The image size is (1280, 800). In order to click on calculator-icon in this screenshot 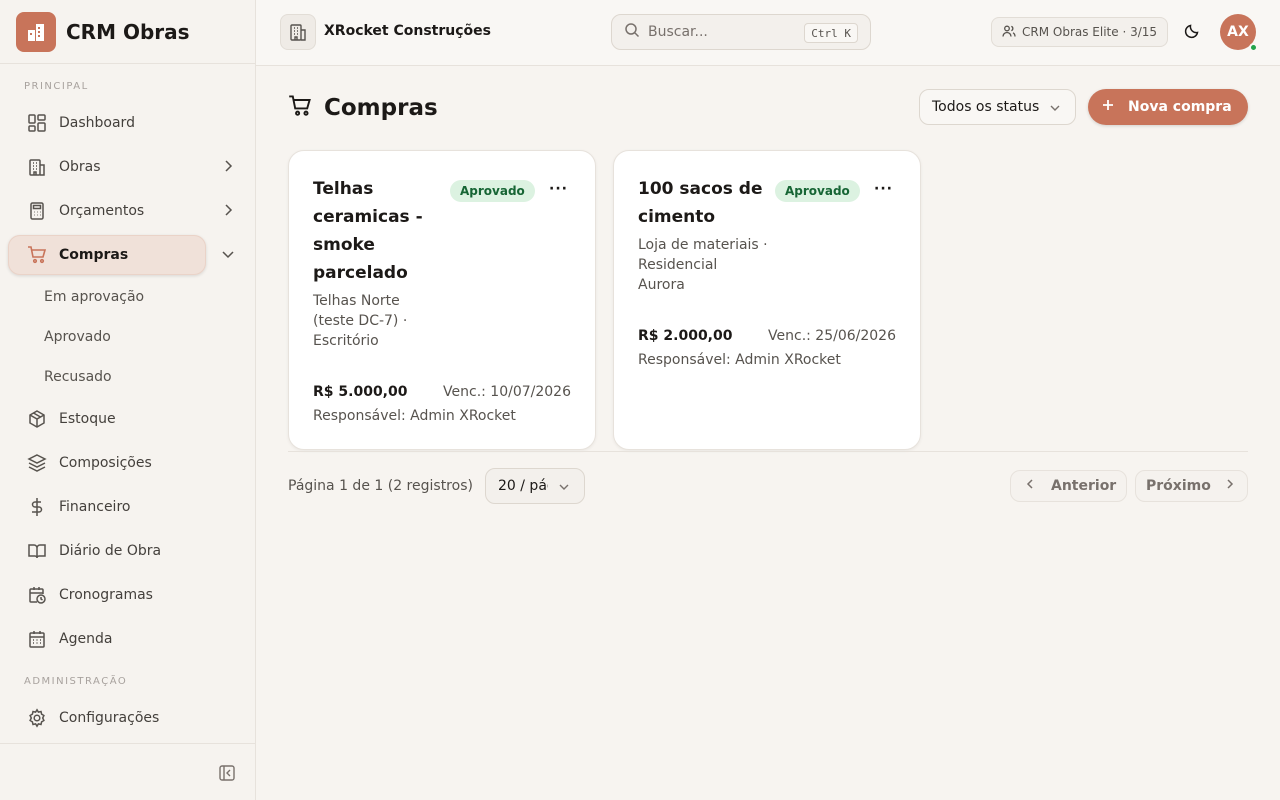, I will do `click(37, 211)`.